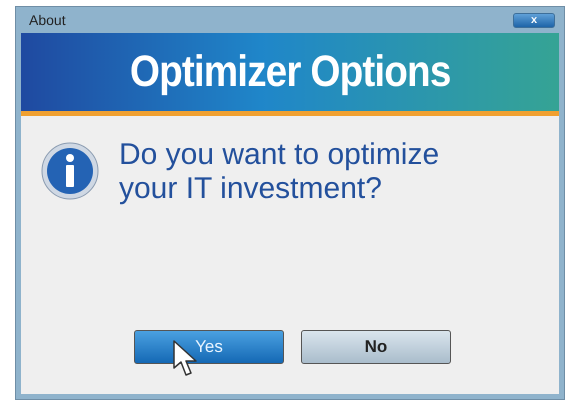 This screenshot has width=571, height=404. What do you see at coordinates (209, 347) in the screenshot?
I see `dialog-button: Yes` at bounding box center [209, 347].